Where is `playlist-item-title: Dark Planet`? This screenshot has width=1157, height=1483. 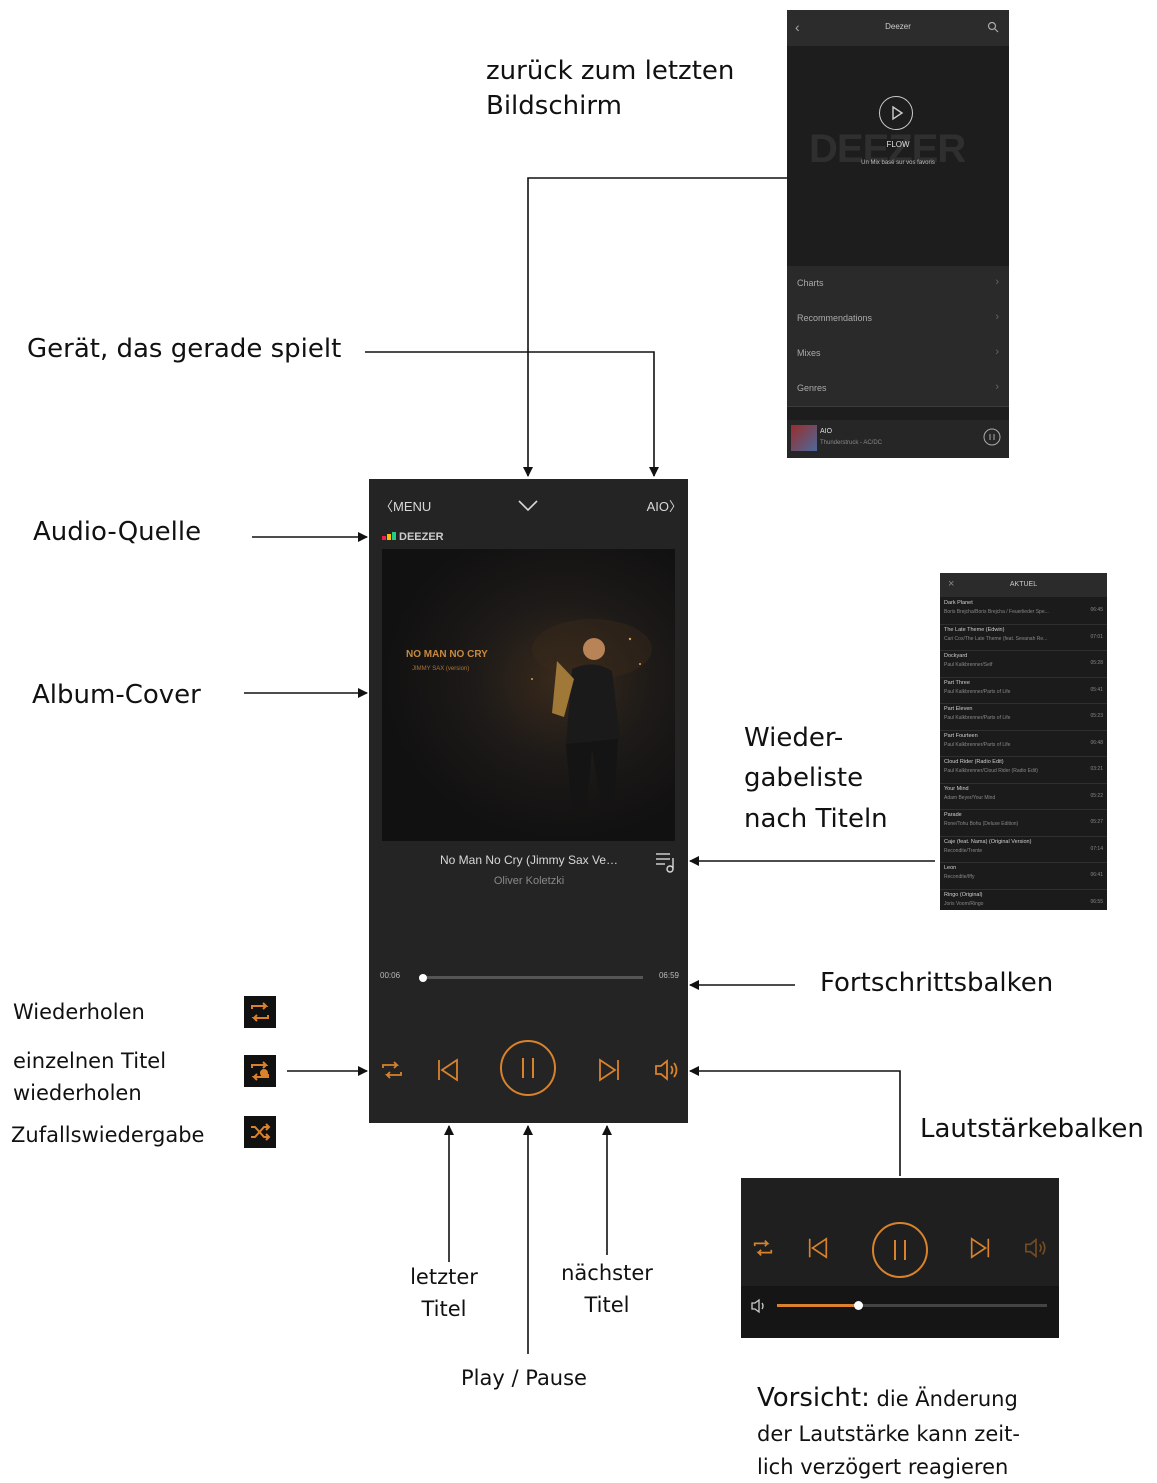 playlist-item-title: Dark Planet is located at coordinates (958, 603).